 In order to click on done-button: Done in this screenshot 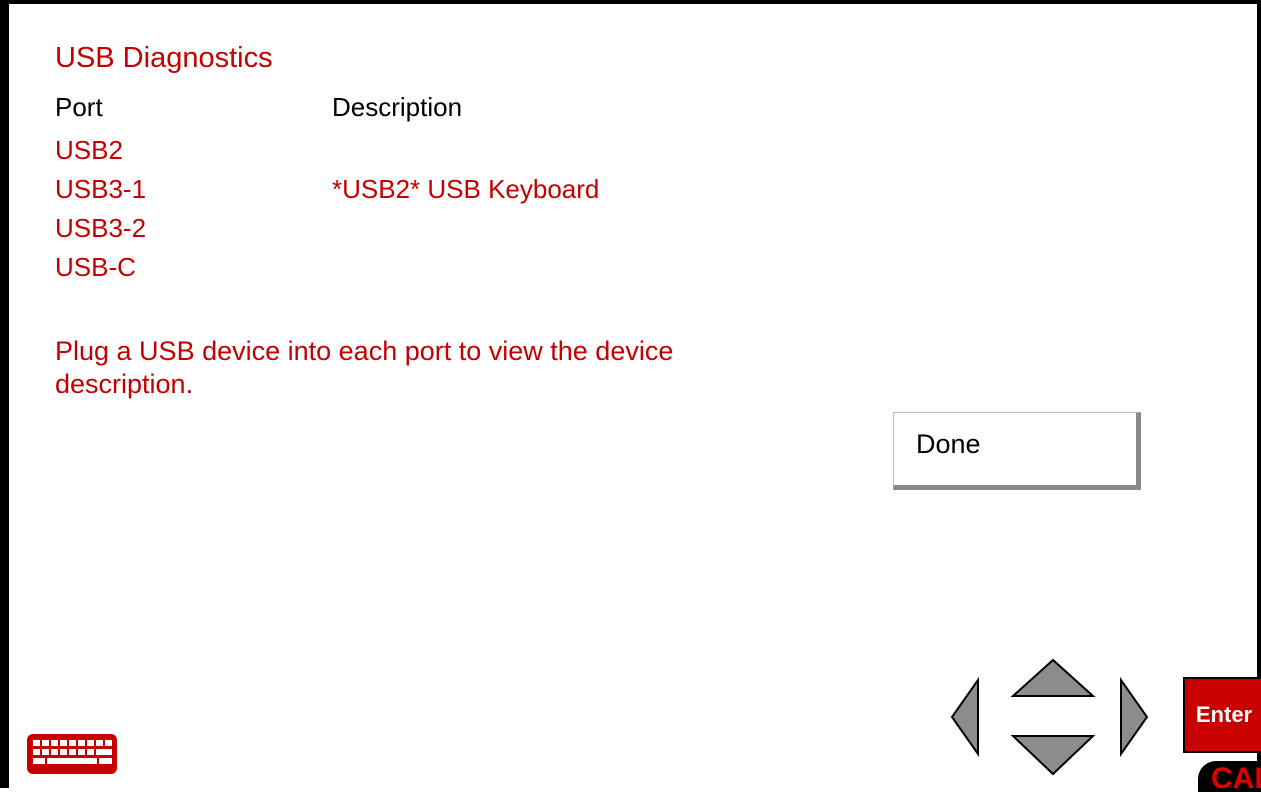, I will do `click(1017, 451)`.